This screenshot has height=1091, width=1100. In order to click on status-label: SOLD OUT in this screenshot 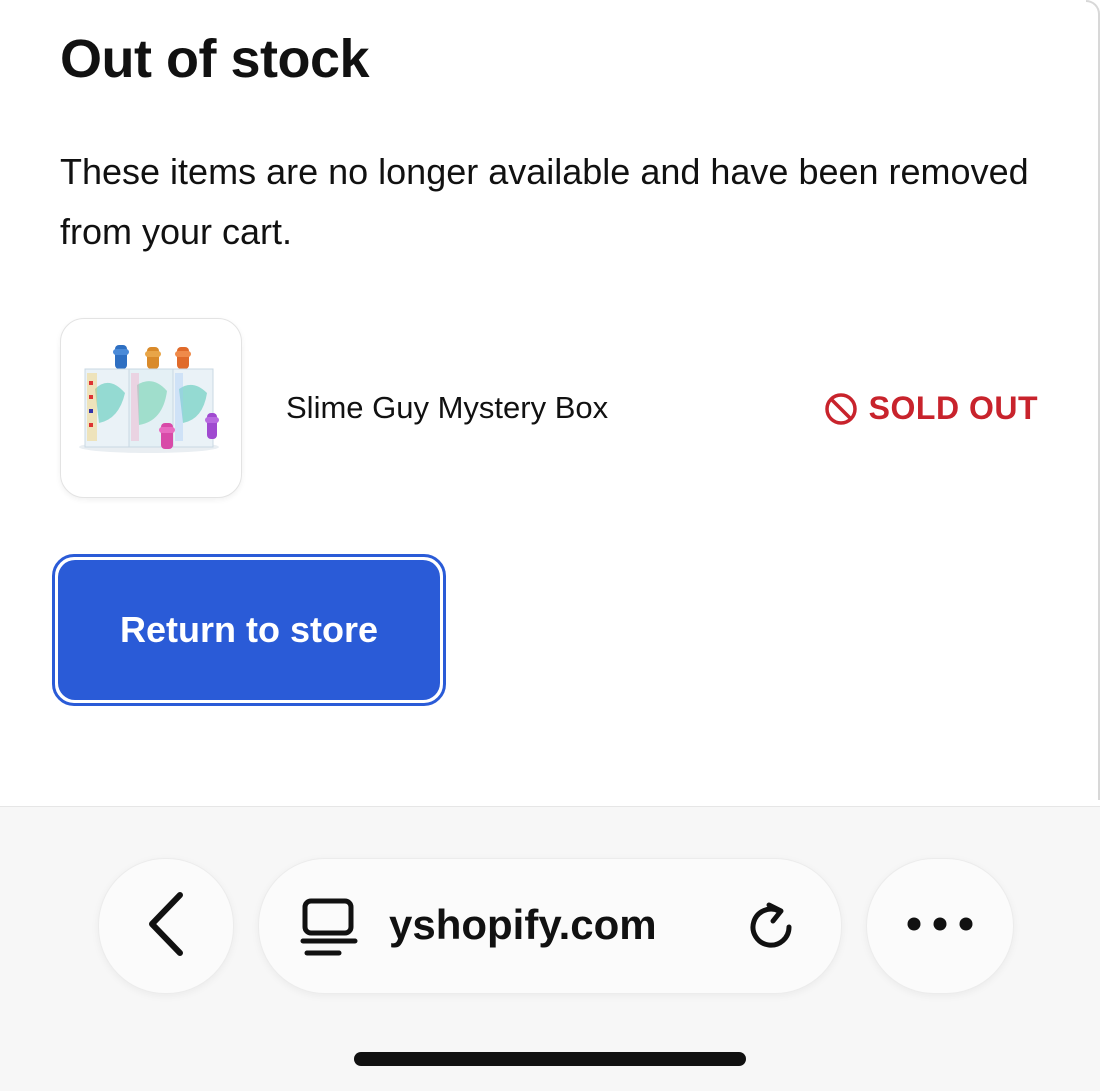, I will do `click(953, 408)`.